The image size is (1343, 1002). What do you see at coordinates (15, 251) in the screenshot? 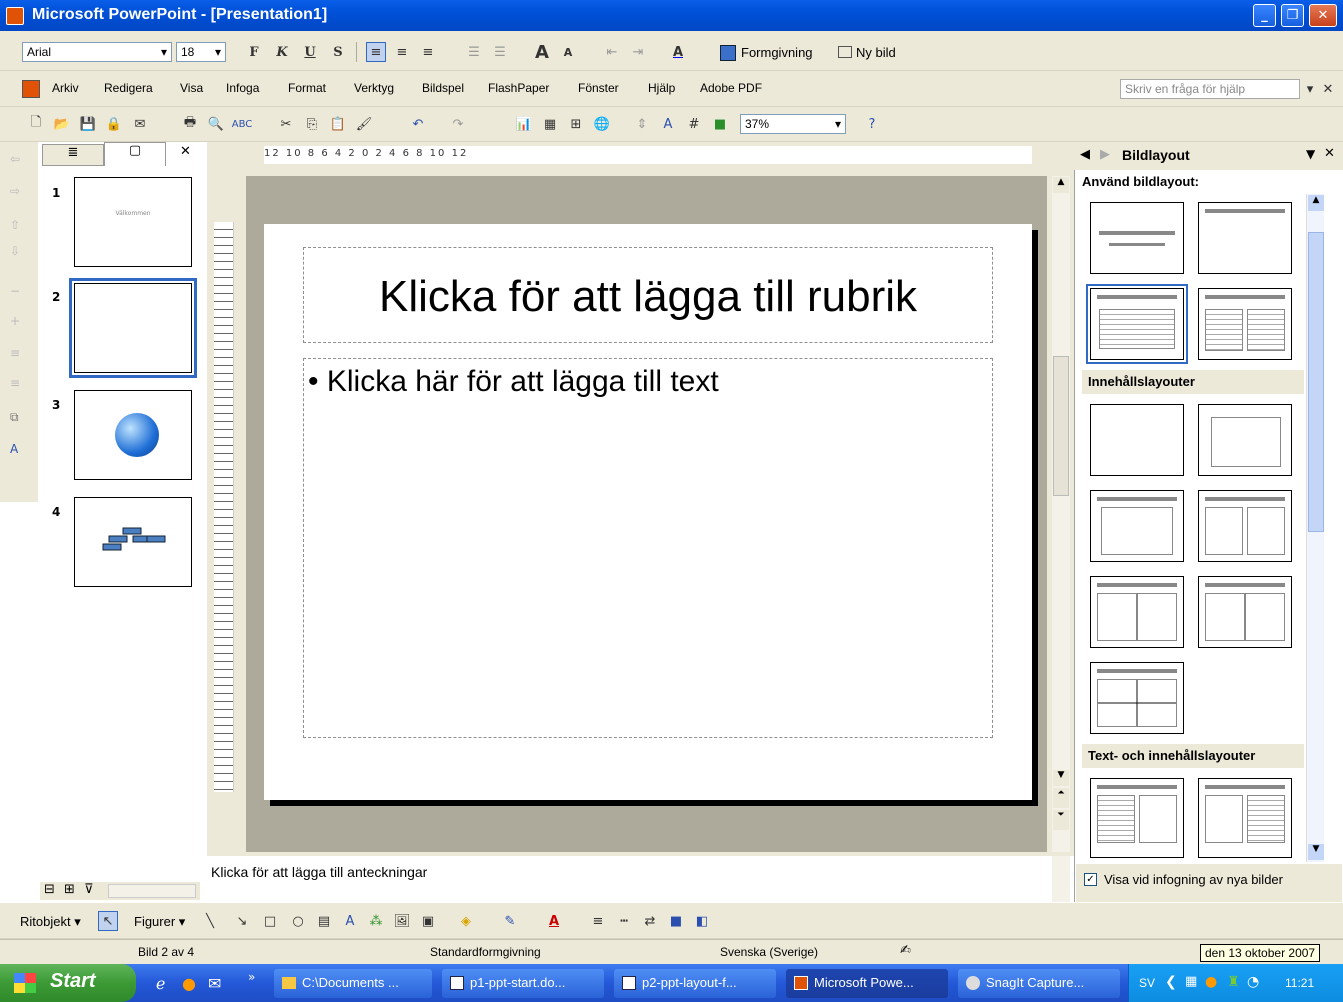
I see `move-down-icon: ⇩` at bounding box center [15, 251].